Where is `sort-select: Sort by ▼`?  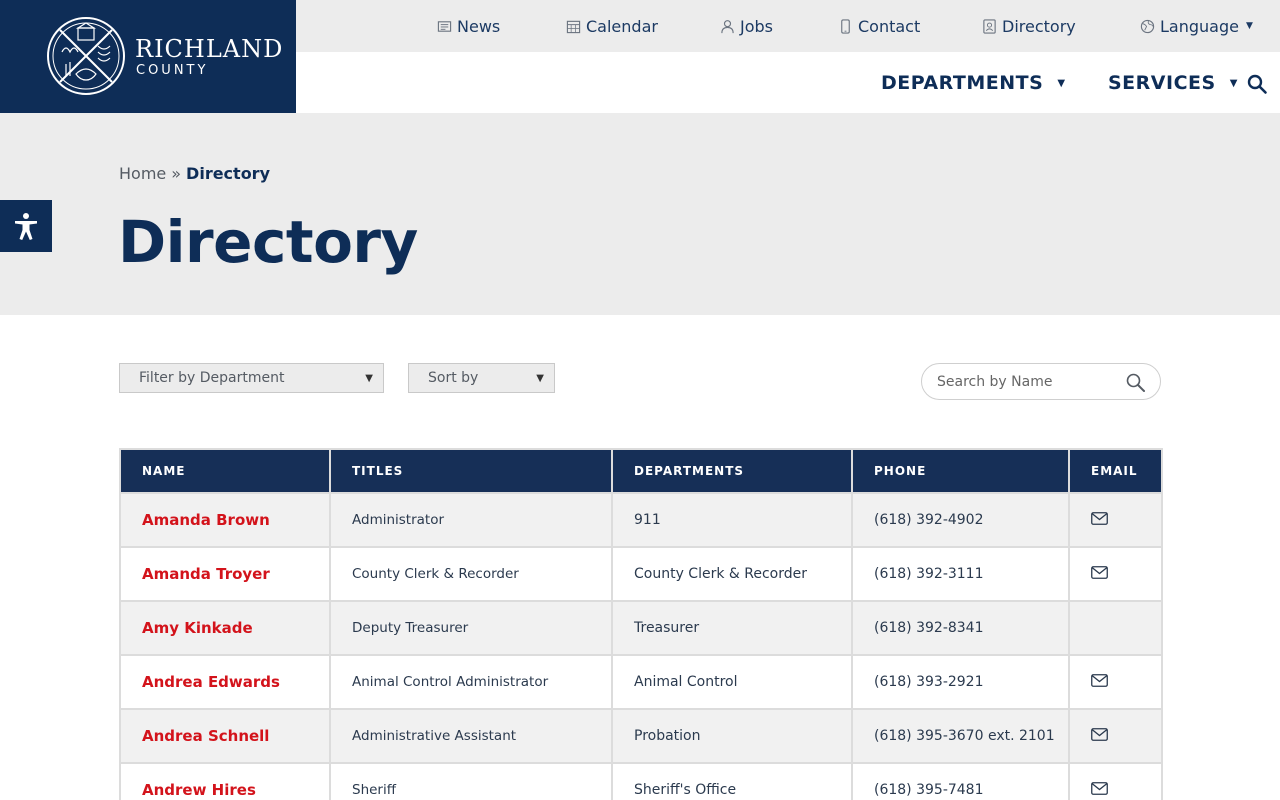
sort-select: Sort by ▼ is located at coordinates (481, 378).